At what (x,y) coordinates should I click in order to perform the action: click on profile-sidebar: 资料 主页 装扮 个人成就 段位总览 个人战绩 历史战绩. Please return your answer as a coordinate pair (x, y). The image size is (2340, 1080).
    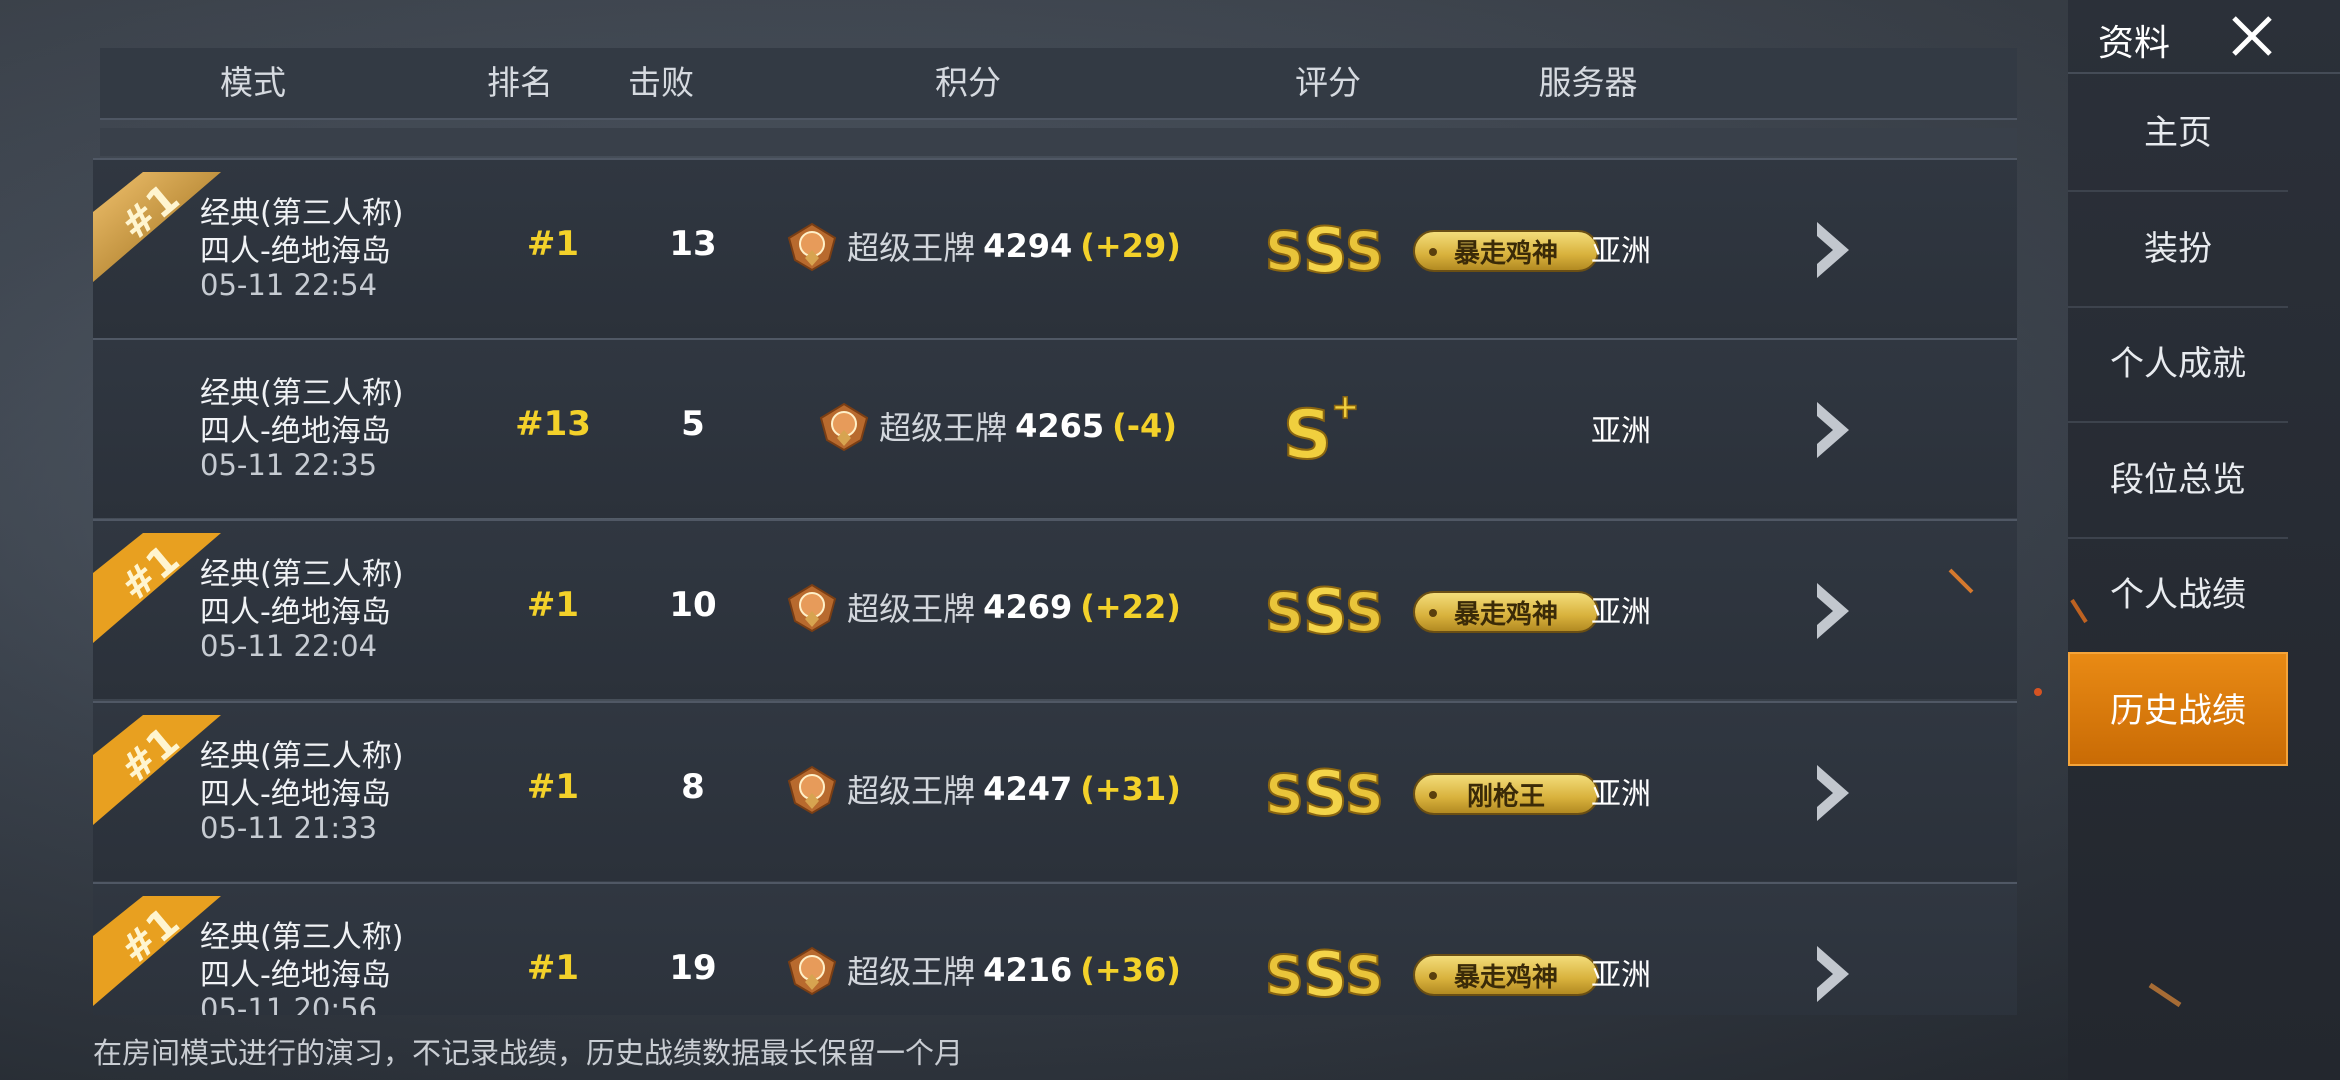
    Looking at the image, I should click on (2204, 540).